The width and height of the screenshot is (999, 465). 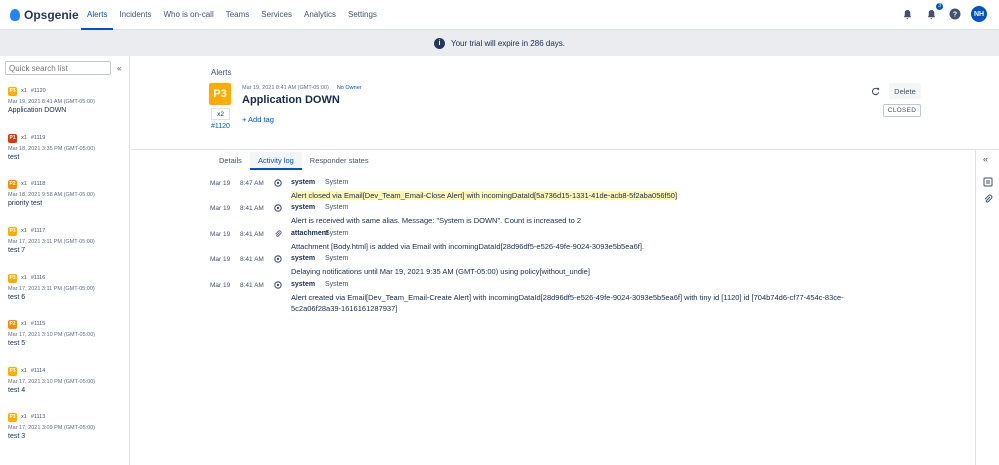 What do you see at coordinates (38, 231) in the screenshot?
I see `alert-number: #1117` at bounding box center [38, 231].